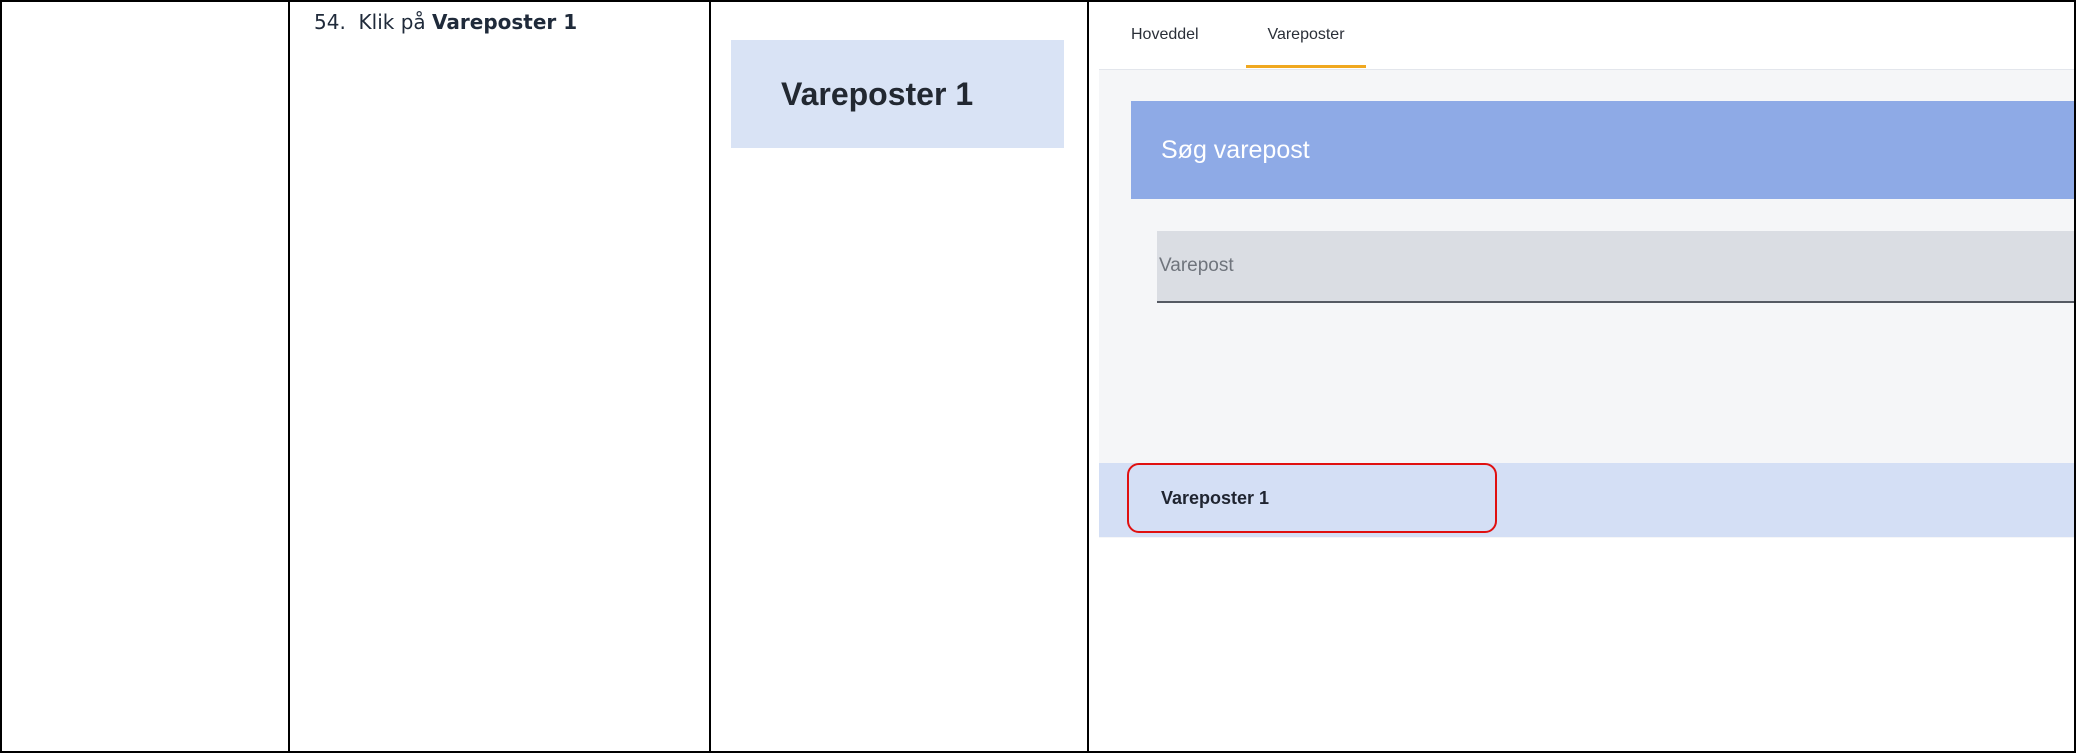 The width and height of the screenshot is (2076, 753). What do you see at coordinates (1215, 497) in the screenshot?
I see `result-item-label: Vareposter 1` at bounding box center [1215, 497].